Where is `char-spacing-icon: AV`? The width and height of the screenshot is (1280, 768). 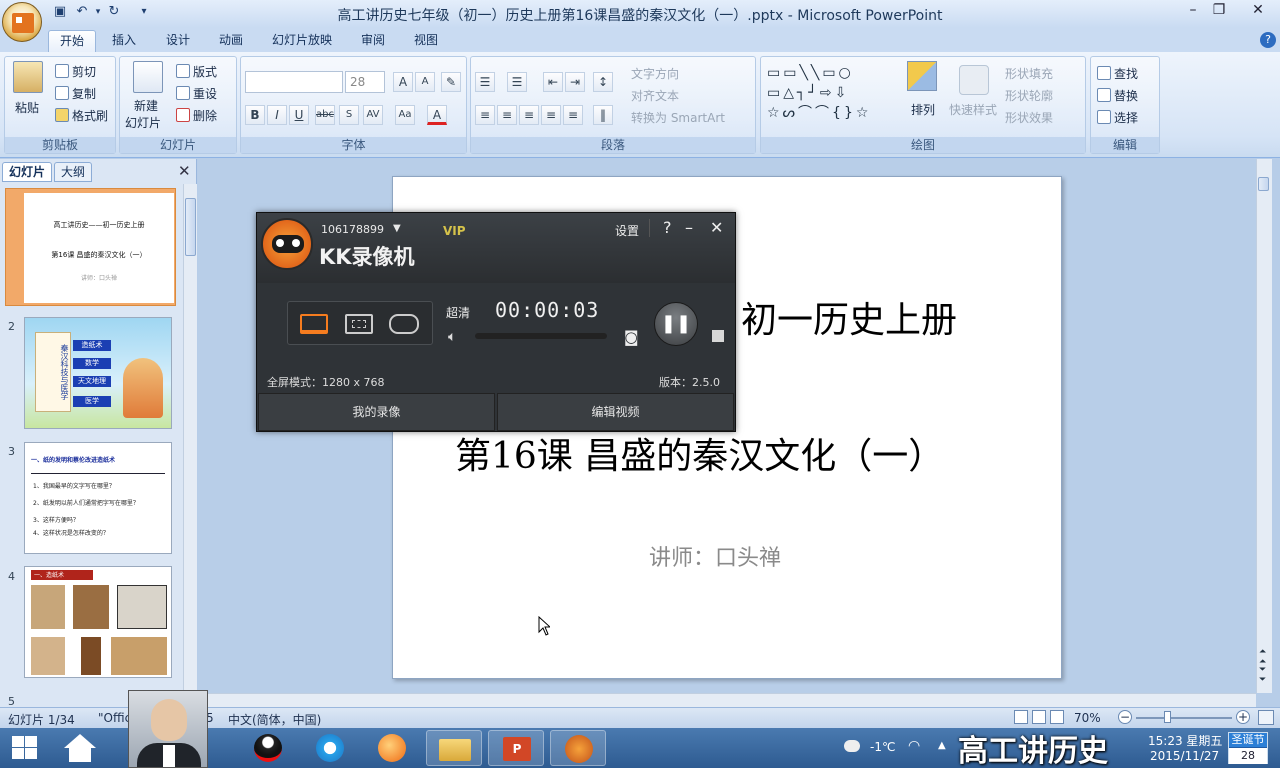
char-spacing-icon: AV is located at coordinates (373, 115).